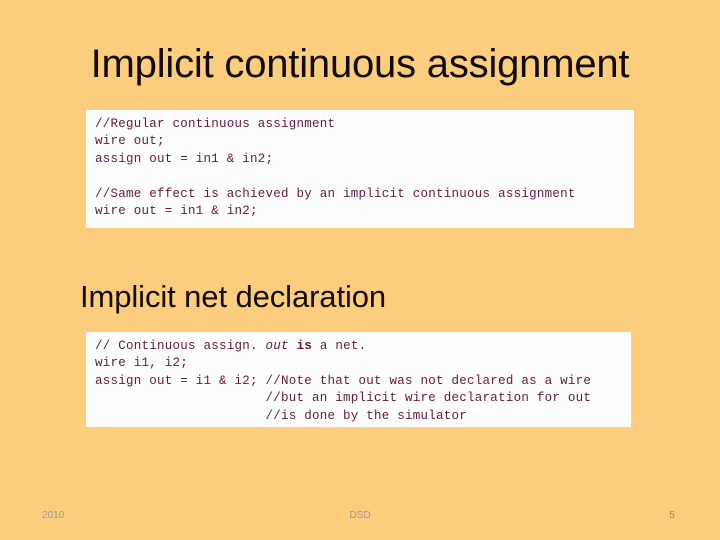 This screenshot has height=540, width=720. I want to click on footer: 2010 DSD 5, so click(360, 516).